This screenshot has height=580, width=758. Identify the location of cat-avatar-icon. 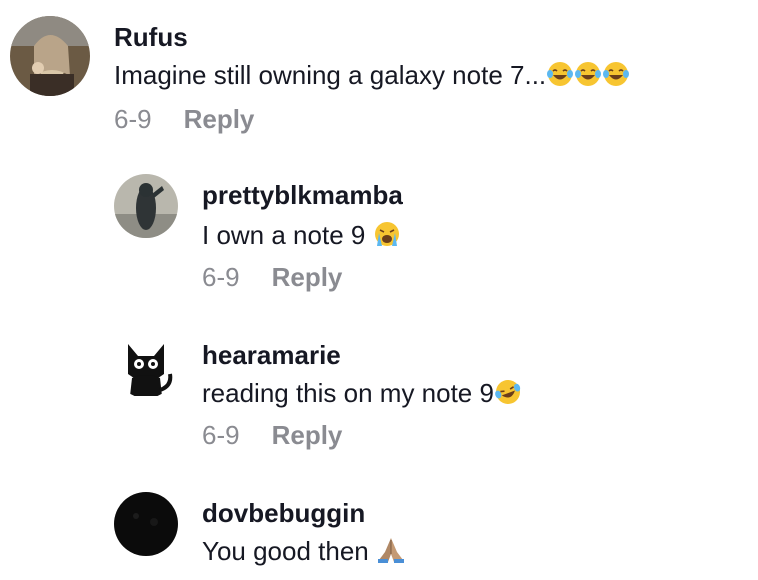
(146, 366).